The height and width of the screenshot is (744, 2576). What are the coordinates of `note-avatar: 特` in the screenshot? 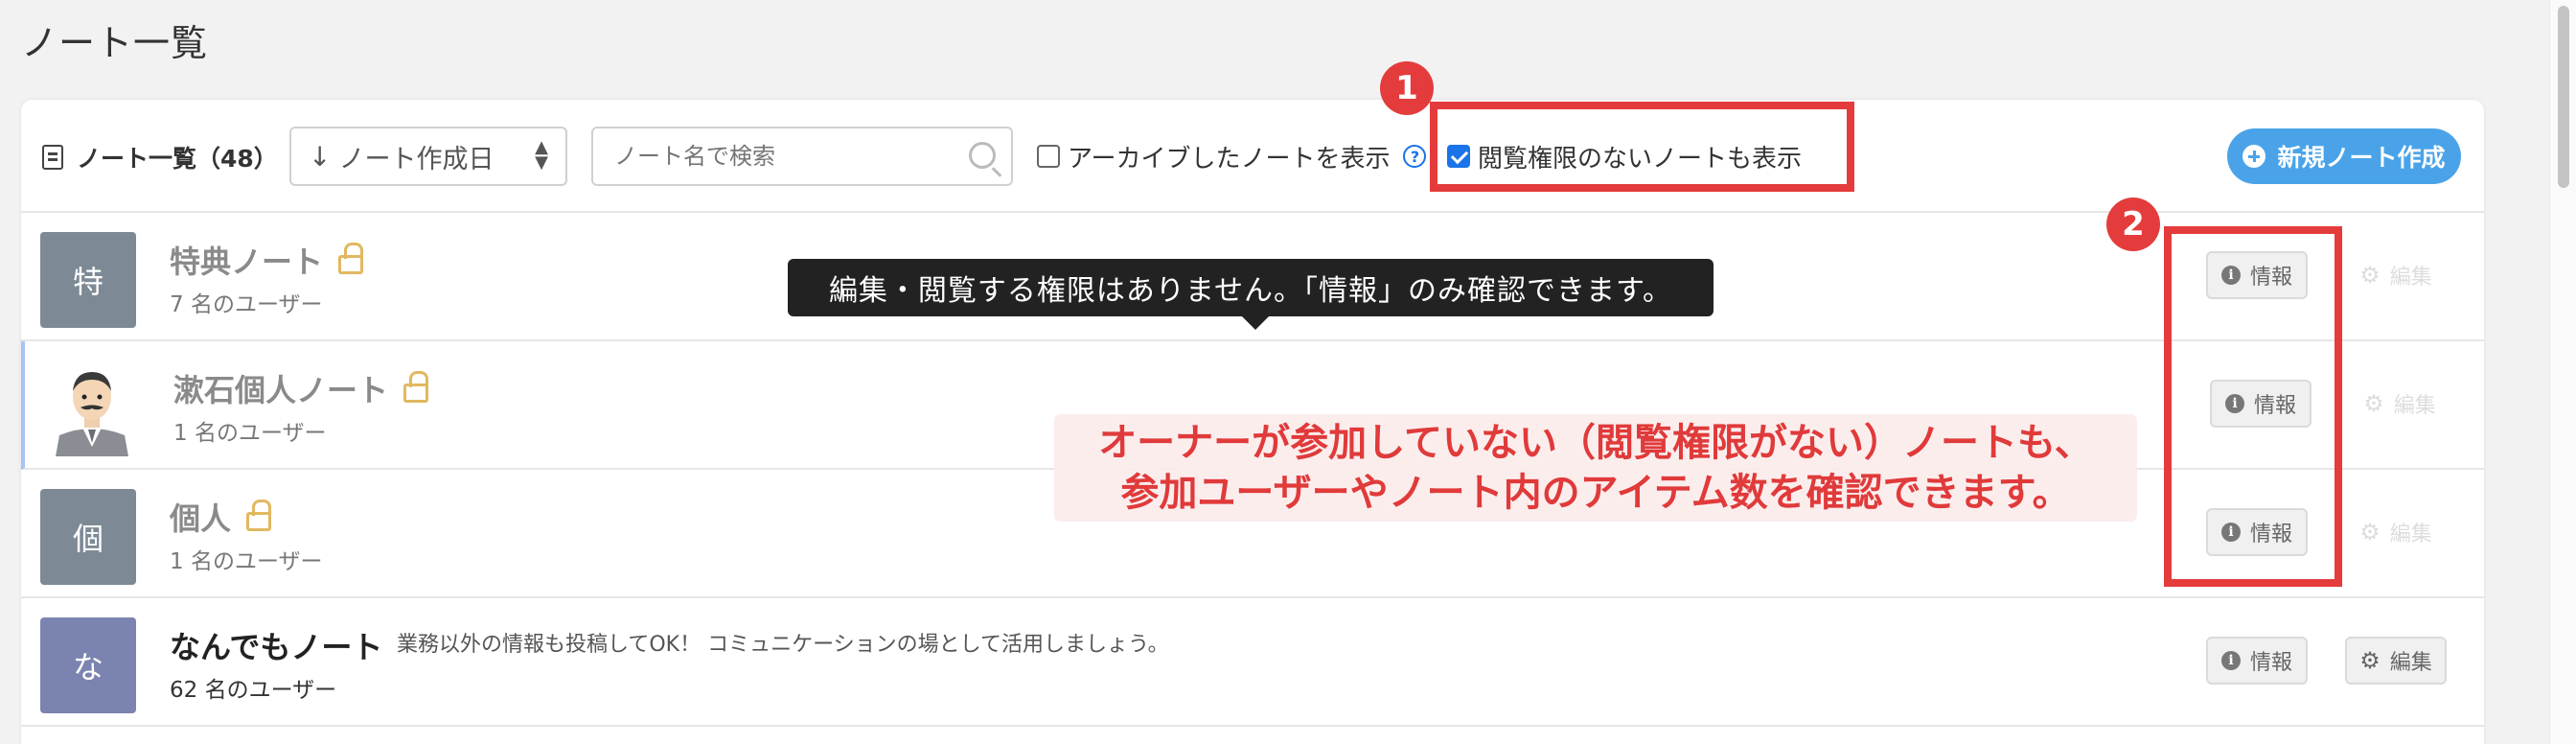 It's located at (88, 280).